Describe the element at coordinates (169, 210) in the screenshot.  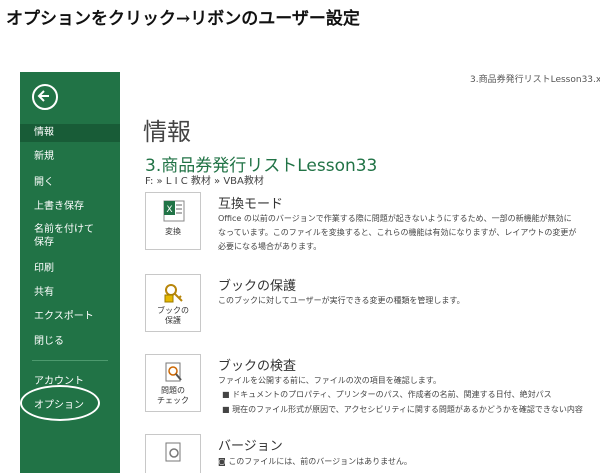
I see `svg-text: X` at that location.